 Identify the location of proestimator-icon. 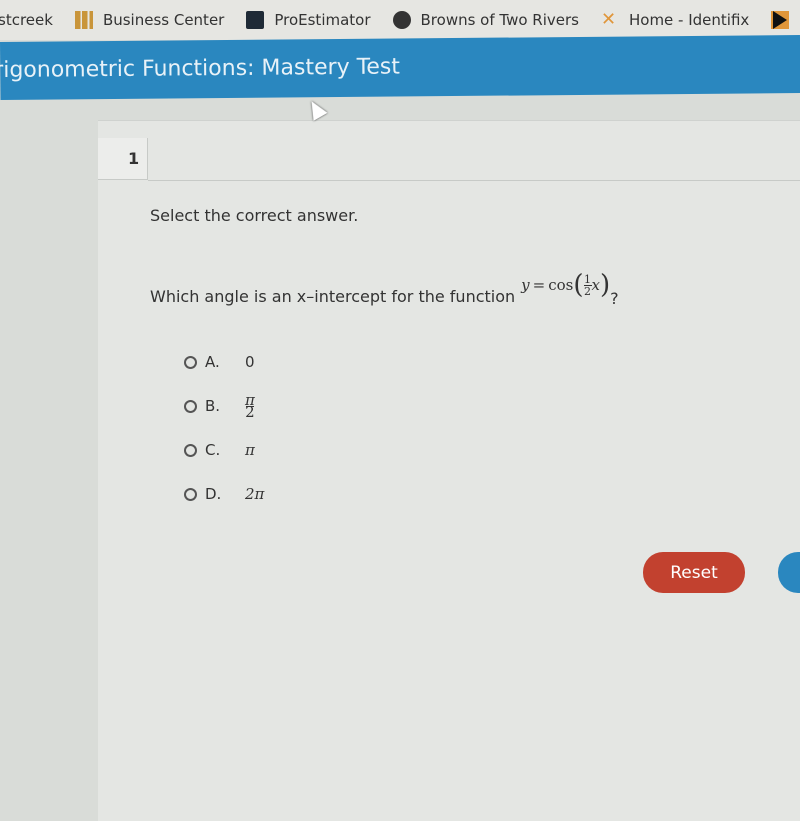
(255, 20).